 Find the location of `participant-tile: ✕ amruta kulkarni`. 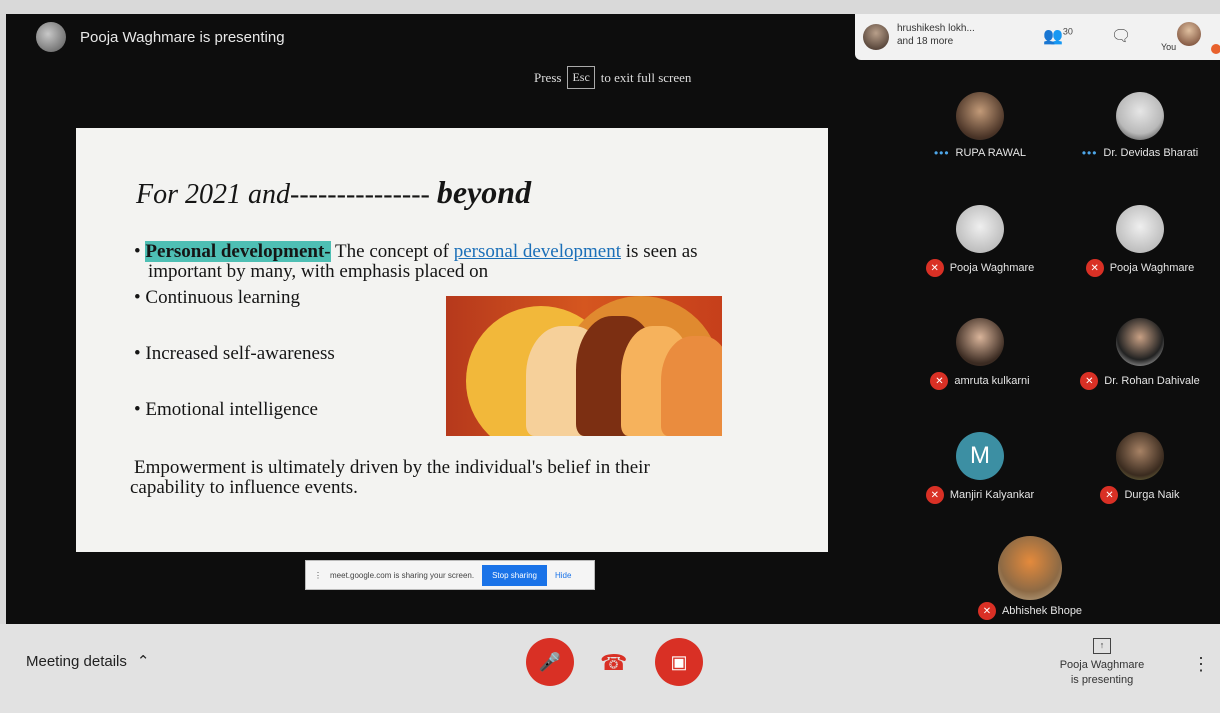

participant-tile: ✕ amruta kulkarni is located at coordinates (980, 354).